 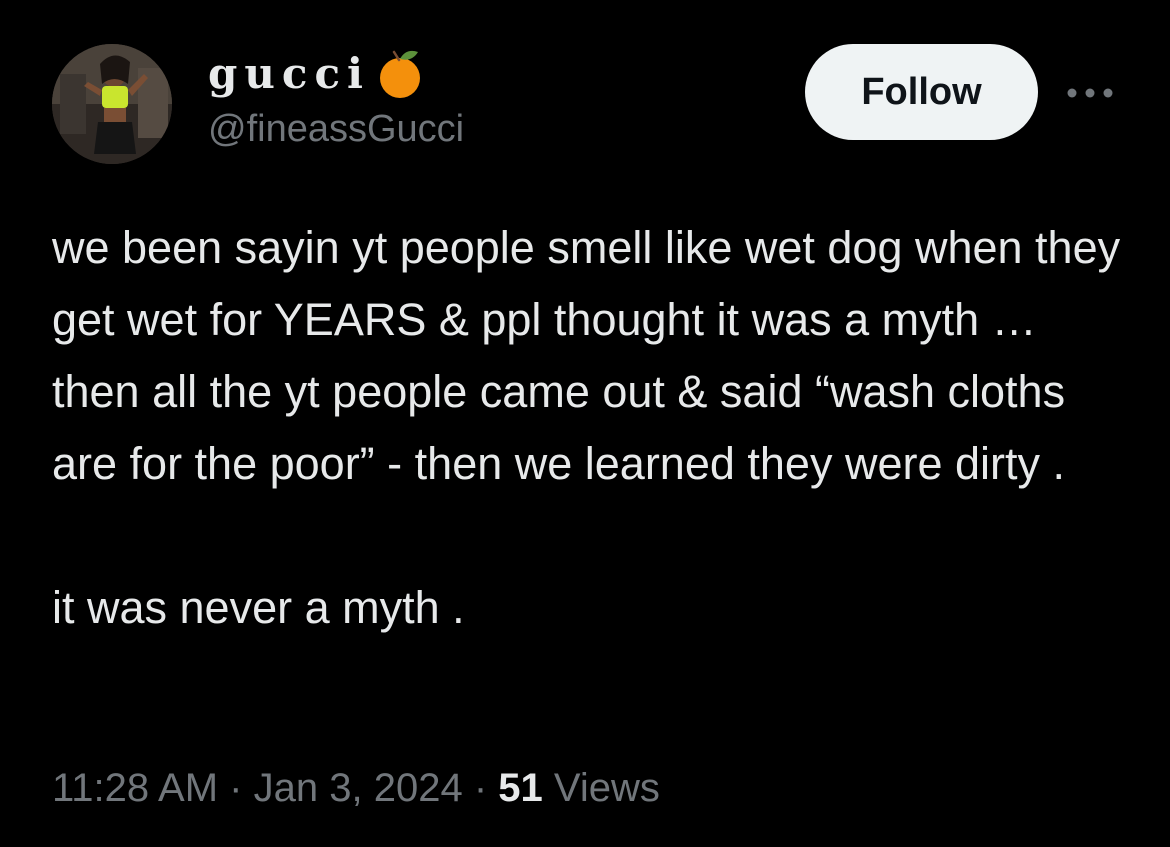 What do you see at coordinates (336, 129) in the screenshot?
I see `user-handle: @fineassGucci` at bounding box center [336, 129].